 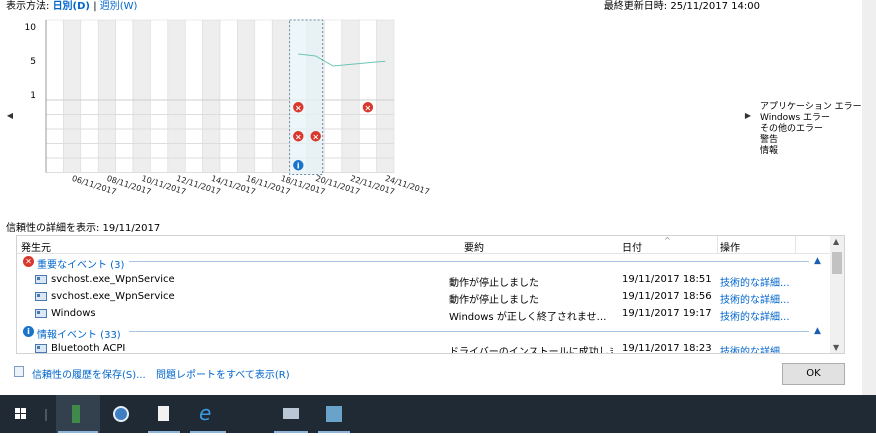 I want to click on table-header: 発生元 要約 日付 ^ 操作, so click(x=423, y=245).